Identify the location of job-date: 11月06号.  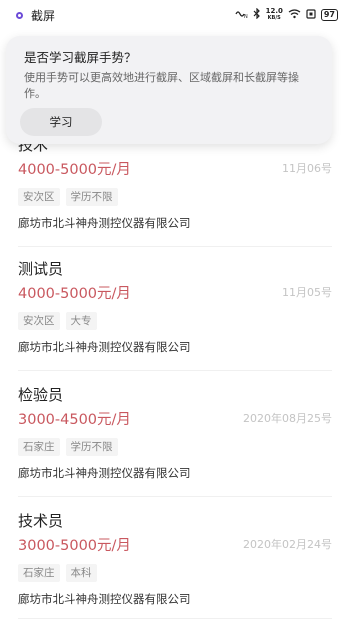
(307, 168).